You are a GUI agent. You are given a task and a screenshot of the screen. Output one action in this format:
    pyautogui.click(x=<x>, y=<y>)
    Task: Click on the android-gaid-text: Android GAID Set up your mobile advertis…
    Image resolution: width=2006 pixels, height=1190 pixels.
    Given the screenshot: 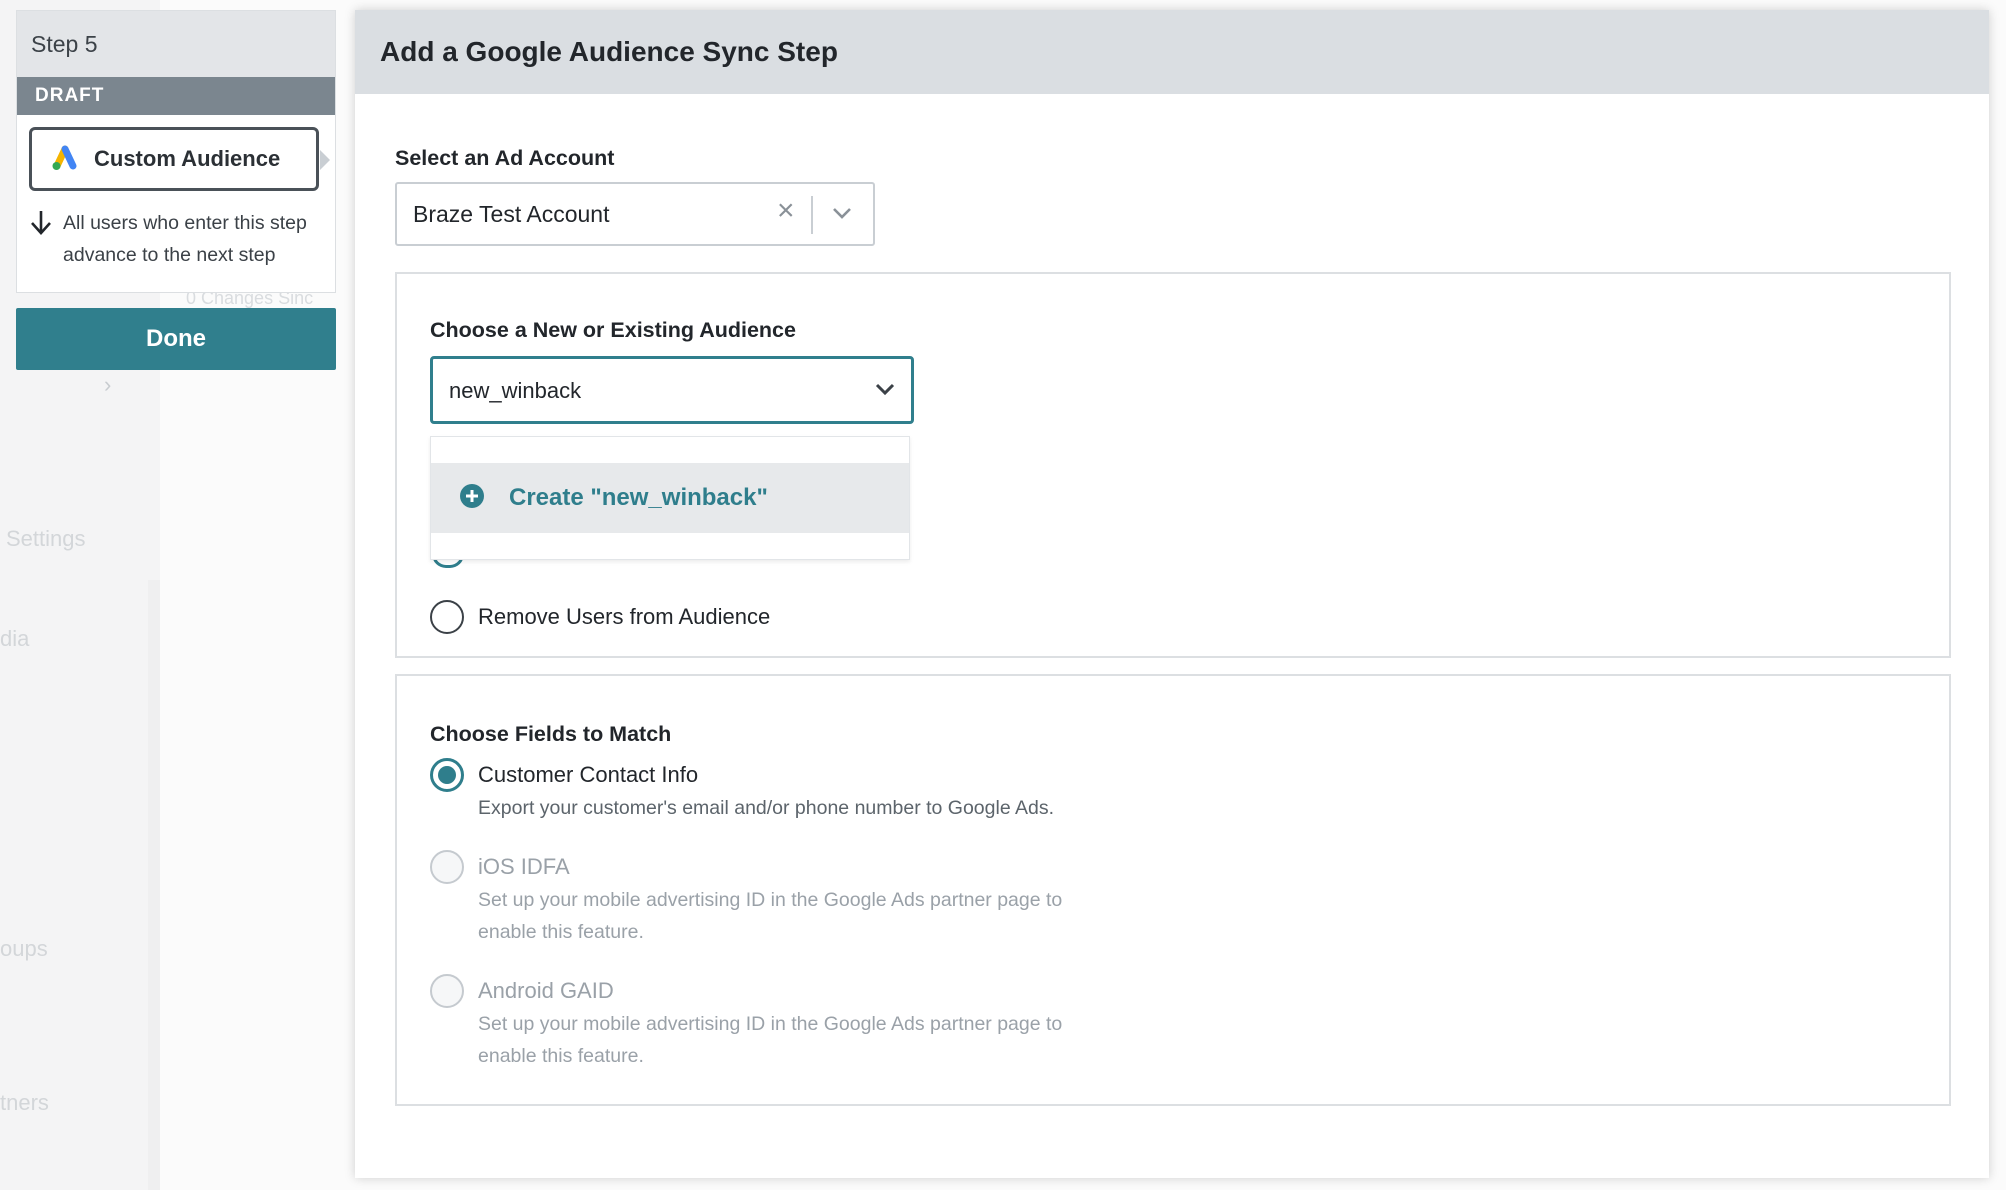 What is the action you would take?
    pyautogui.click(x=798, y=1023)
    